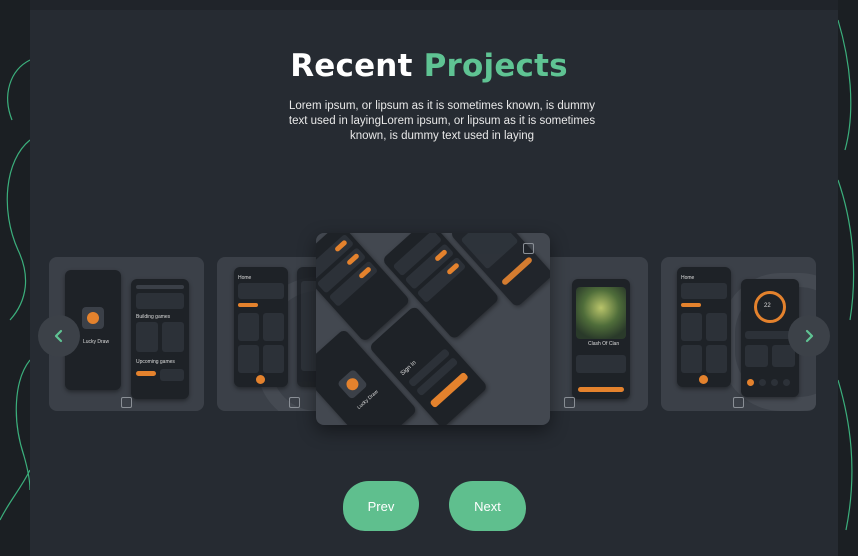  What do you see at coordinates (487, 506) in the screenshot?
I see `next-button: Next` at bounding box center [487, 506].